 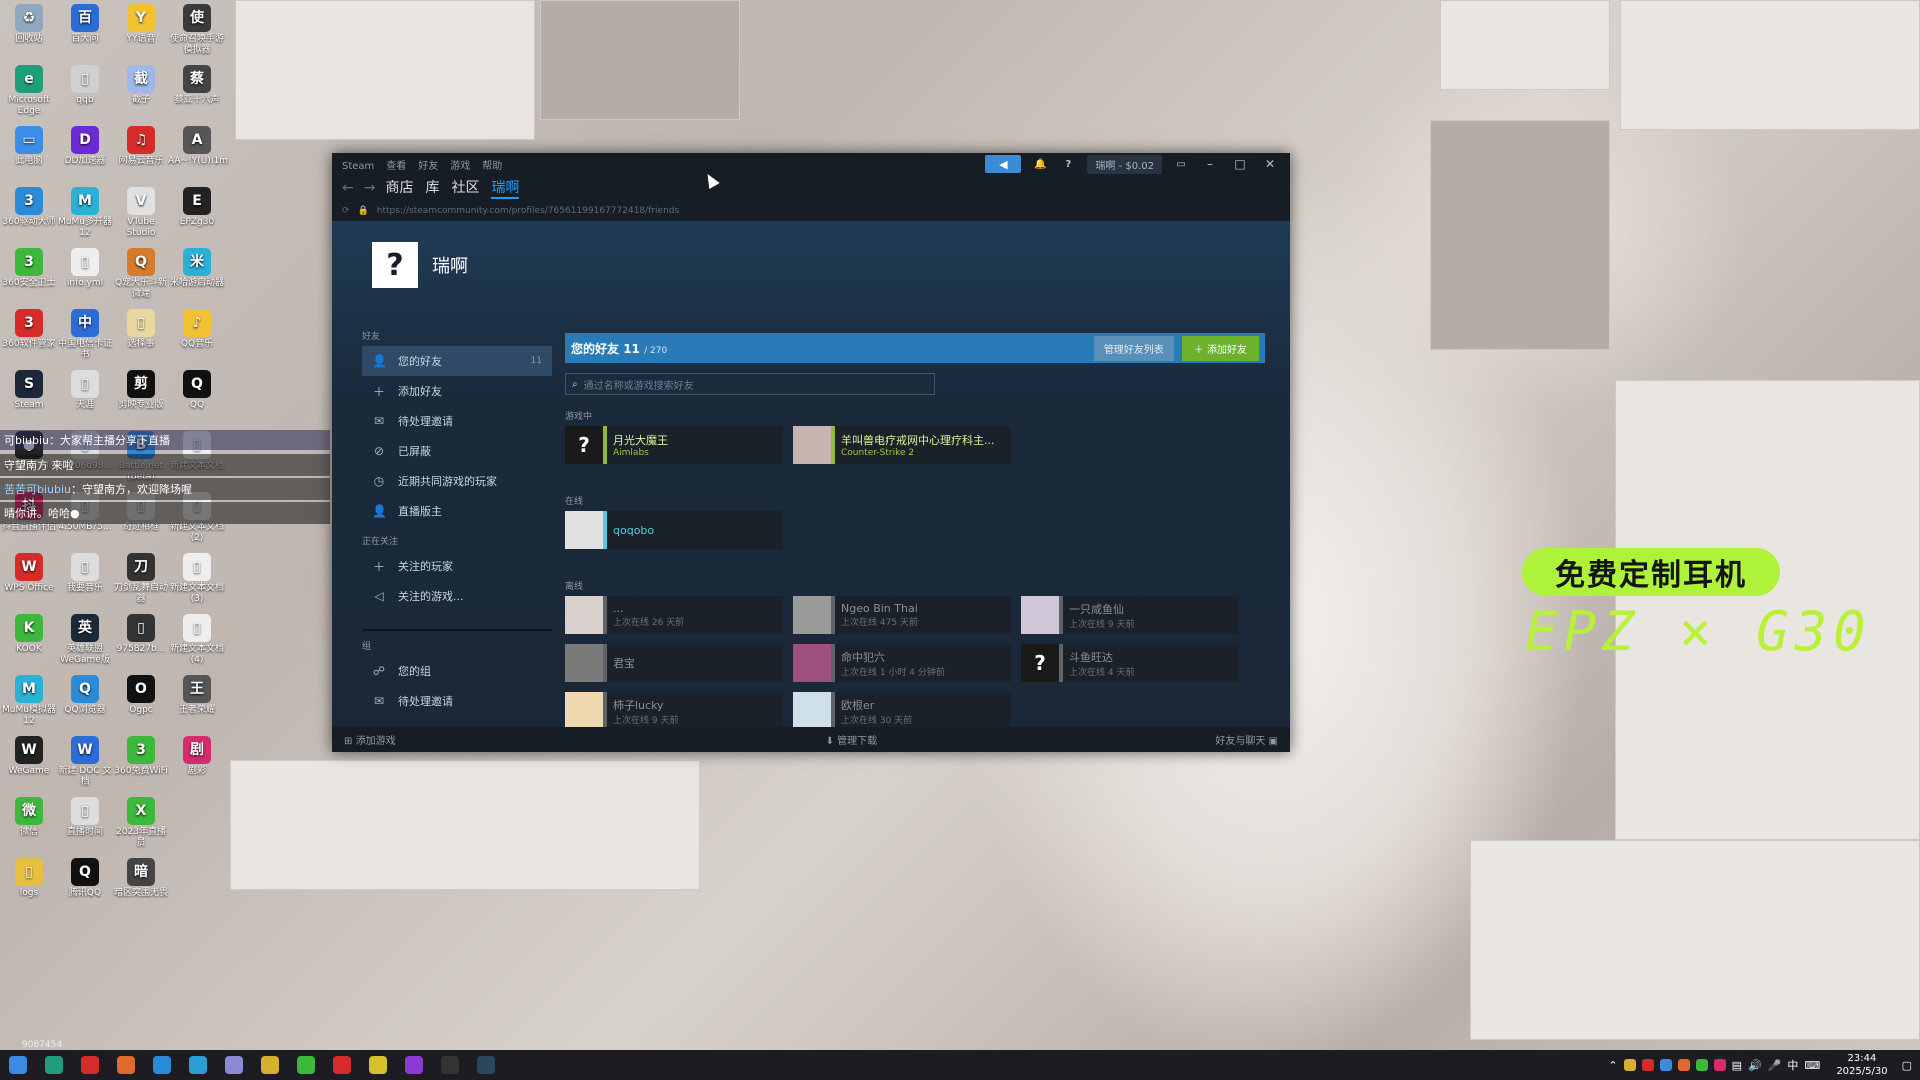 What do you see at coordinates (1246, 739) in the screenshot?
I see `friends-chat-button: 好友与聊天 ▣` at bounding box center [1246, 739].